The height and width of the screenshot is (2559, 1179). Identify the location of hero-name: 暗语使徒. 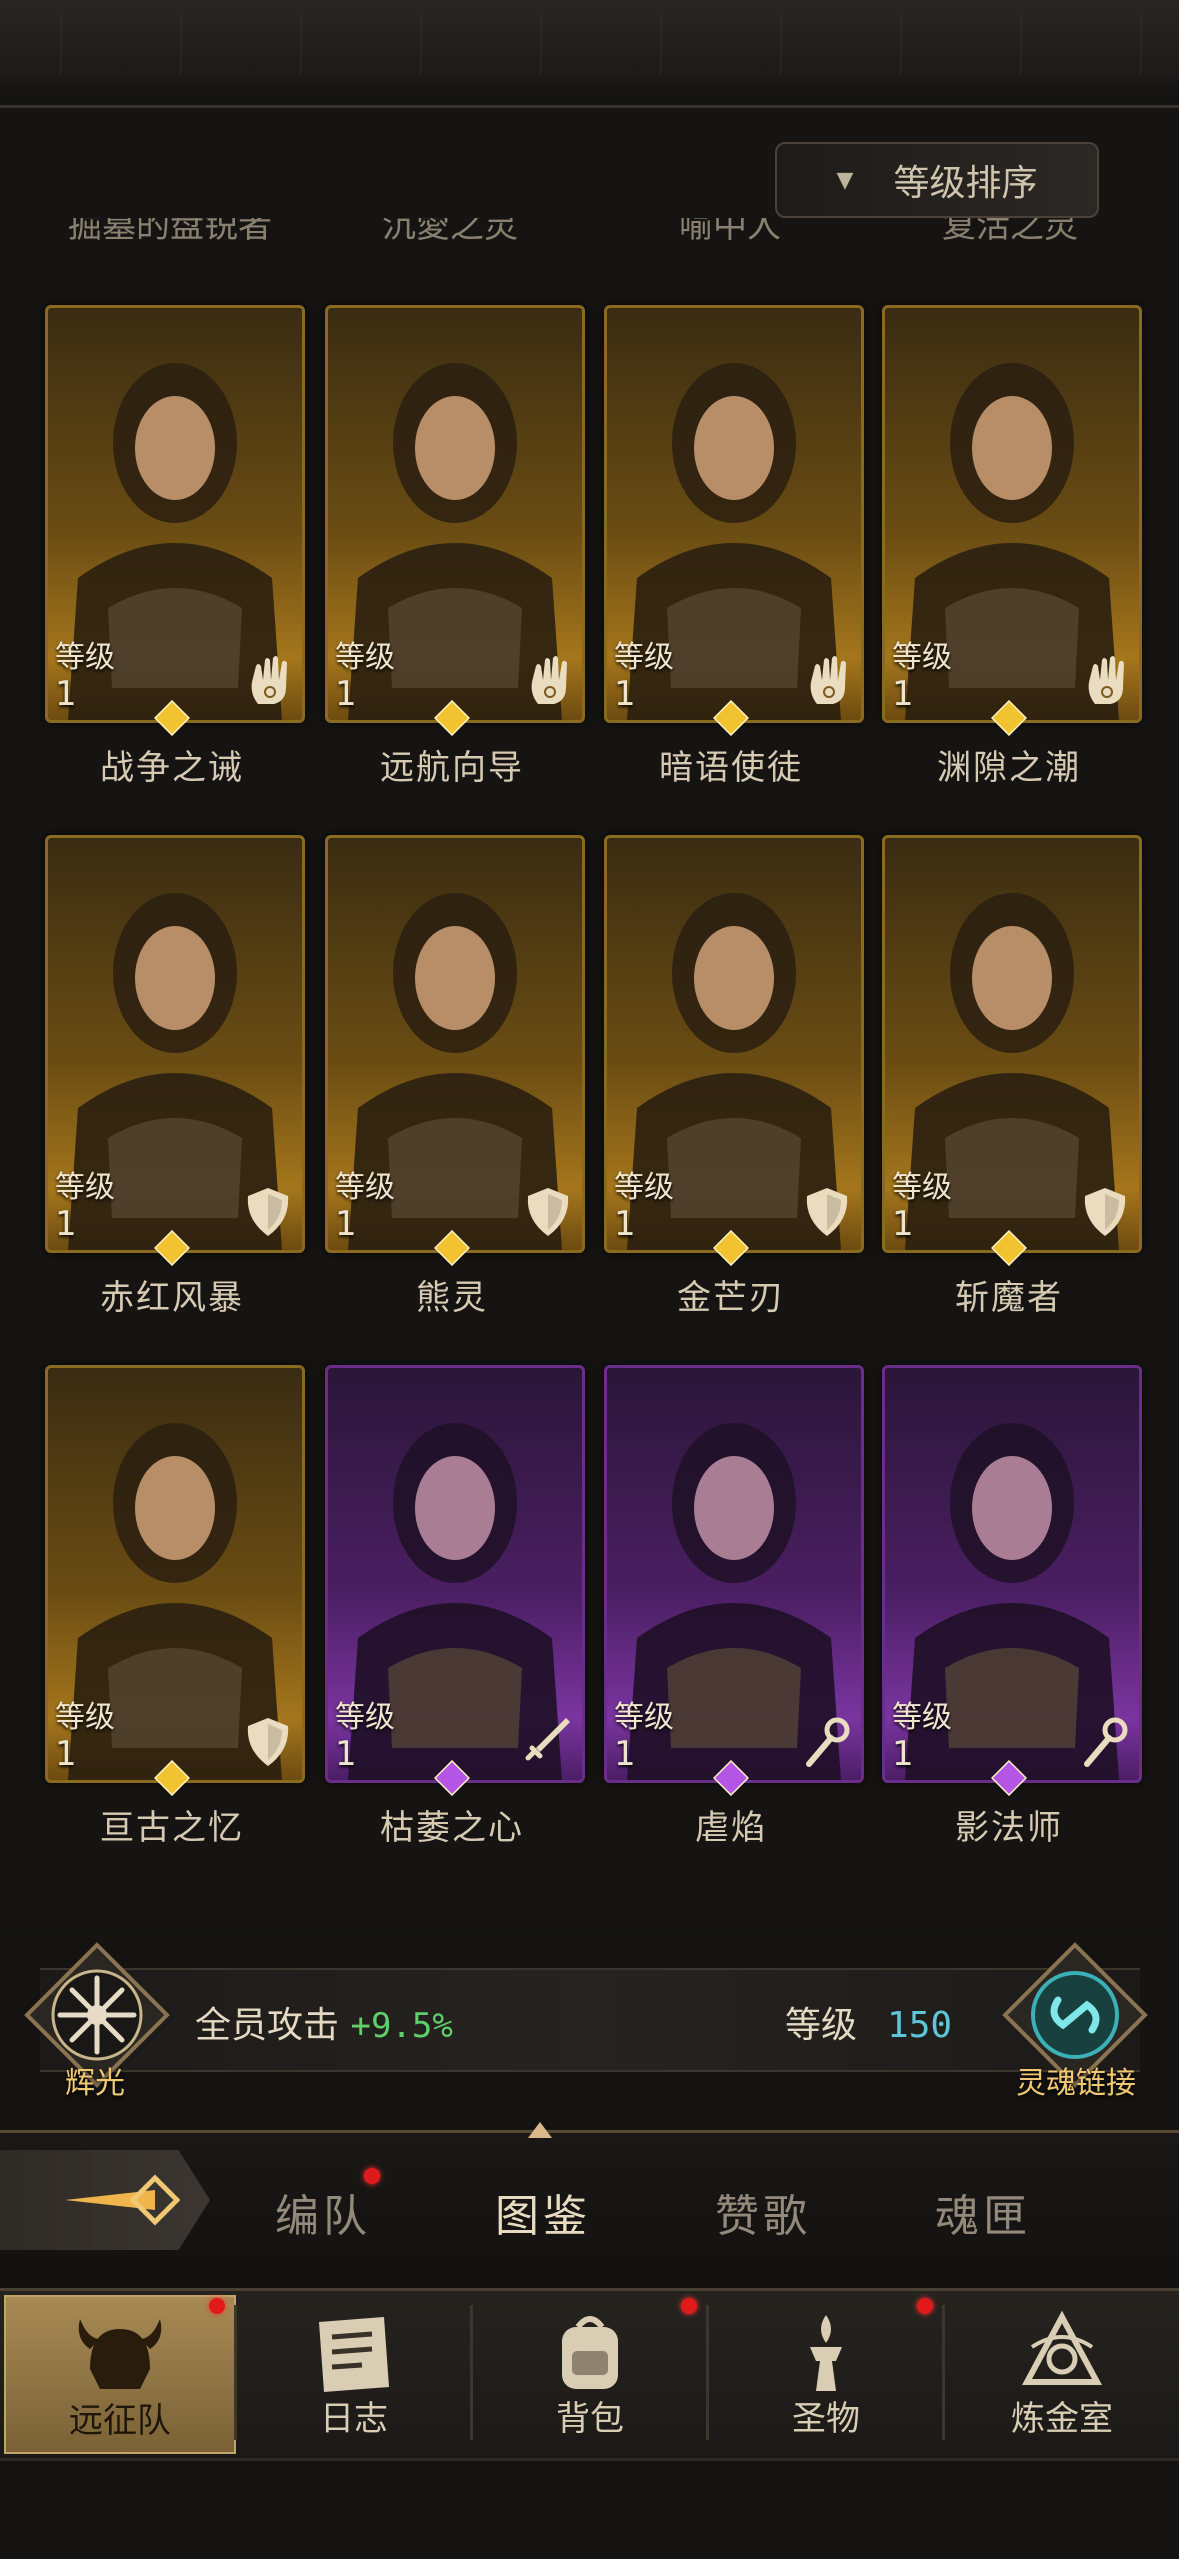
(731, 768).